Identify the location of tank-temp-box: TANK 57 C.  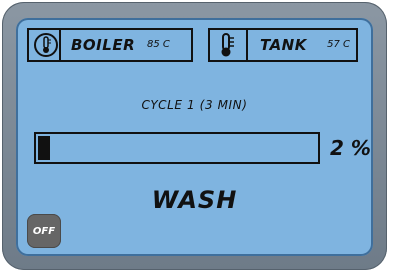
(283, 45).